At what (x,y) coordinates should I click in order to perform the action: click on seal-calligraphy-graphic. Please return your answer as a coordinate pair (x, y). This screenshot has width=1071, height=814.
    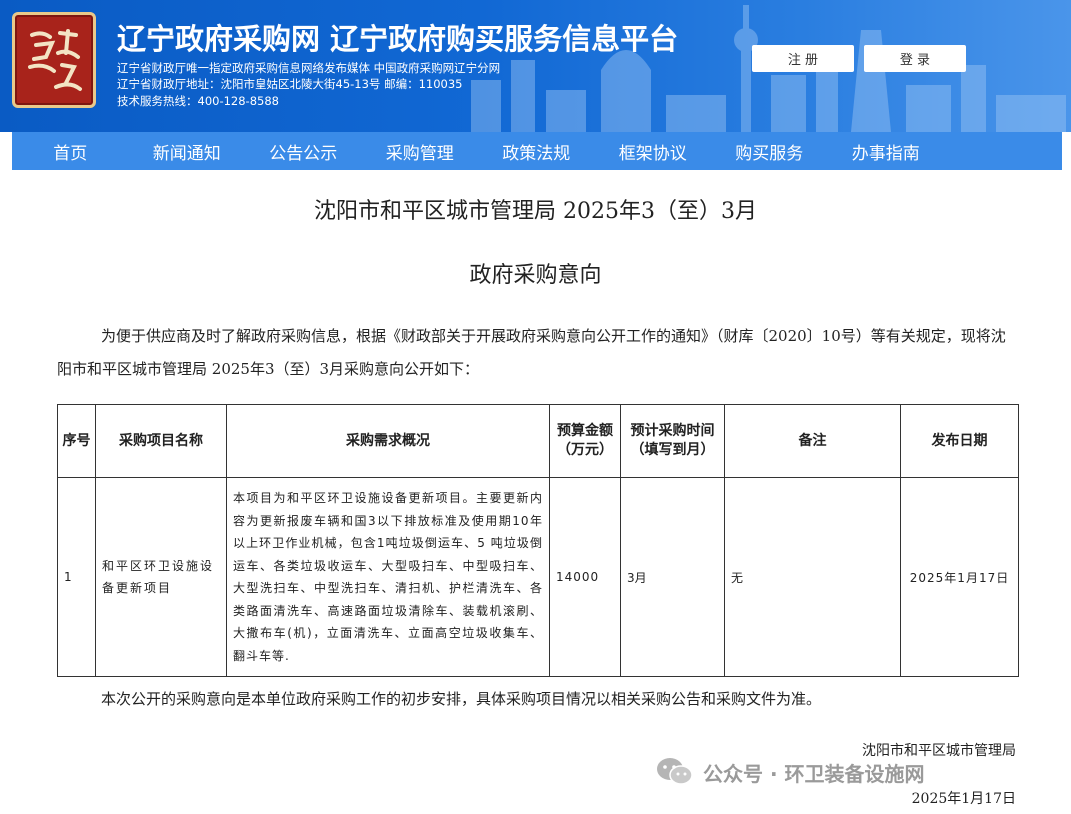
    Looking at the image, I should click on (55, 60).